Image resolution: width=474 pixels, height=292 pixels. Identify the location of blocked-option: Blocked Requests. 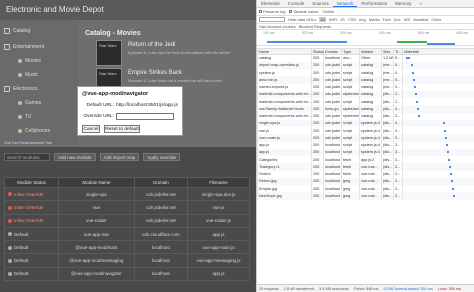
(315, 26).